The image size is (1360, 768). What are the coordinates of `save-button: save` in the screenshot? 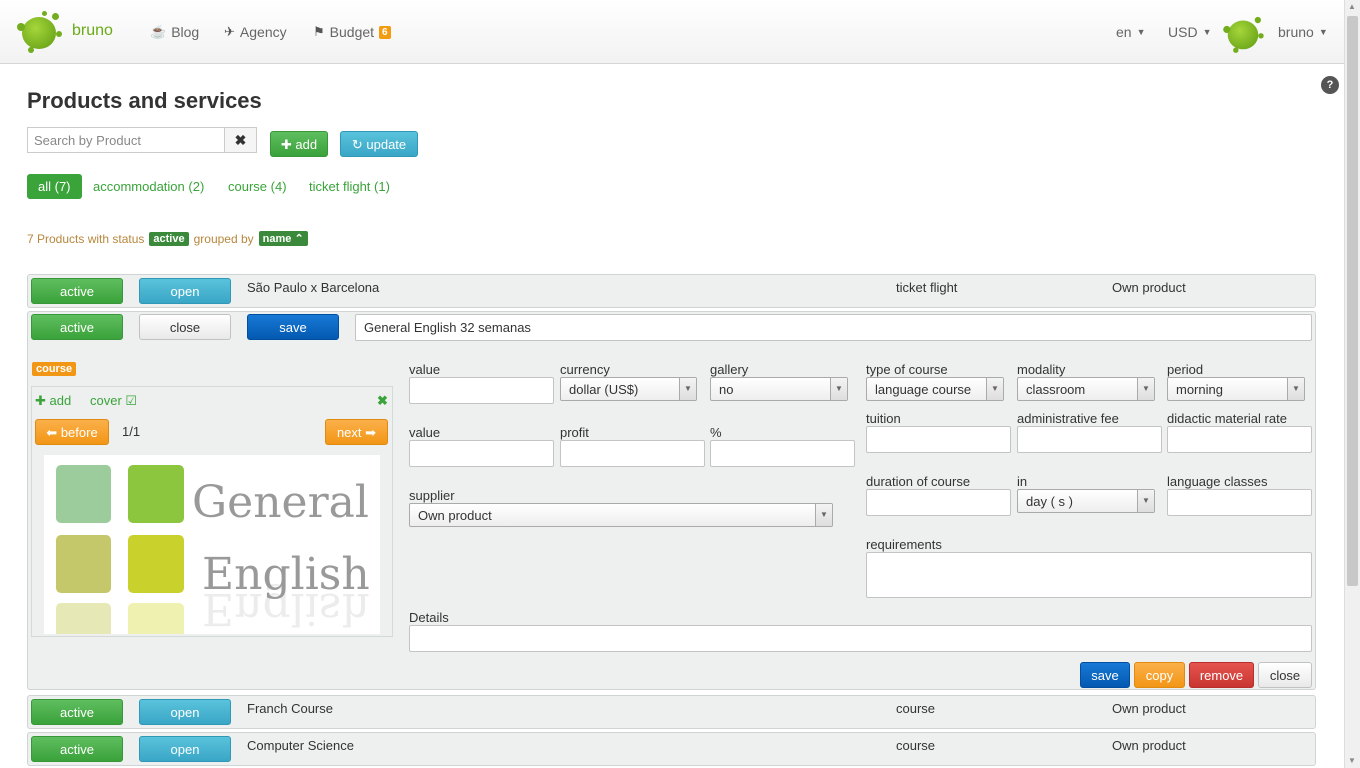 It's located at (293, 327).